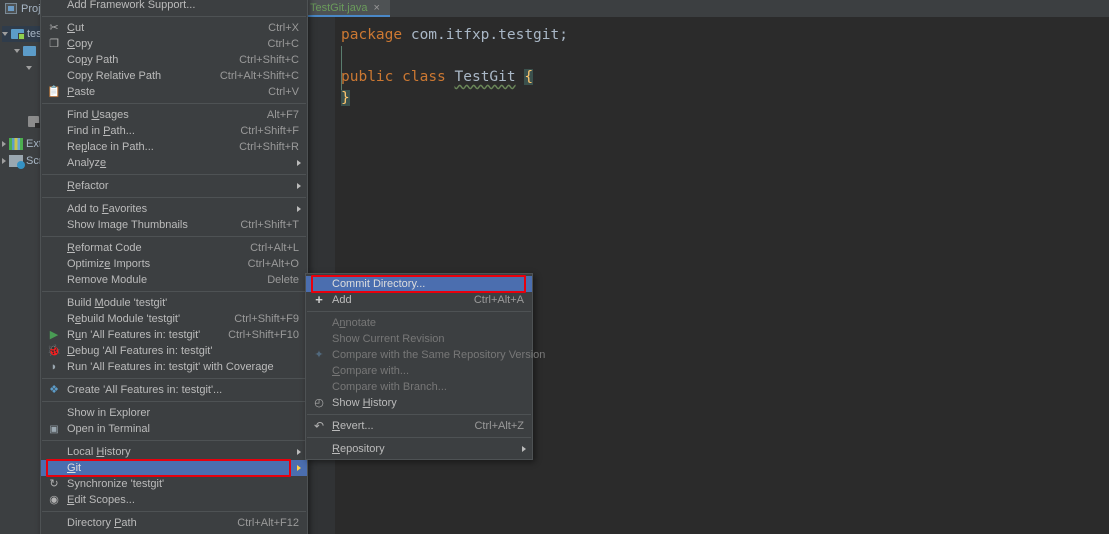 The height and width of the screenshot is (534, 1109). I want to click on menu-item-label: Show History, so click(364, 403).